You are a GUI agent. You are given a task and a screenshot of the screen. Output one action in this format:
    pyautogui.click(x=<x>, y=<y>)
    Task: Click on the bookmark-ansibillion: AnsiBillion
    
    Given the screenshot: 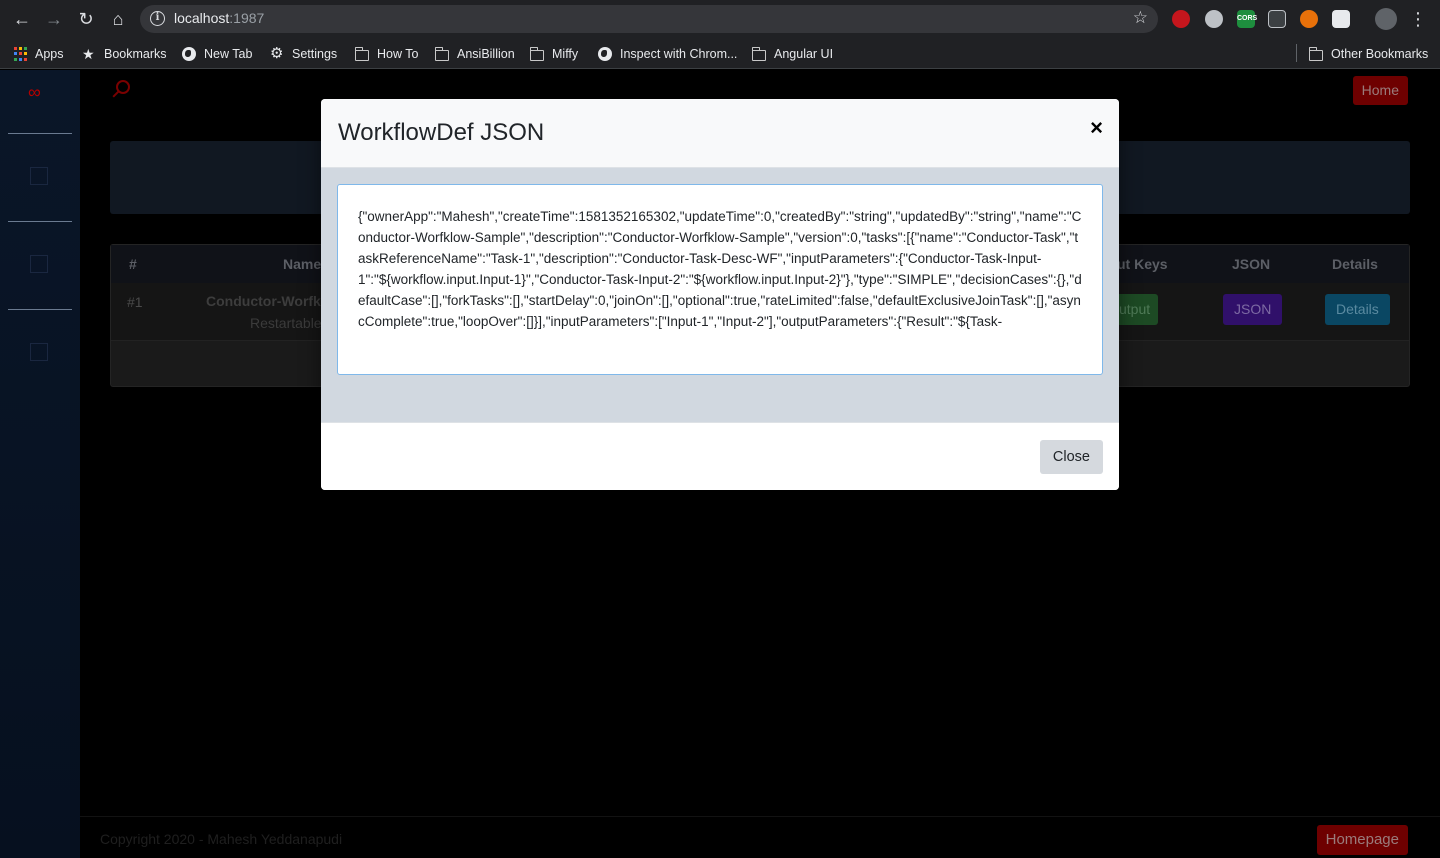 What is the action you would take?
    pyautogui.click(x=474, y=54)
    